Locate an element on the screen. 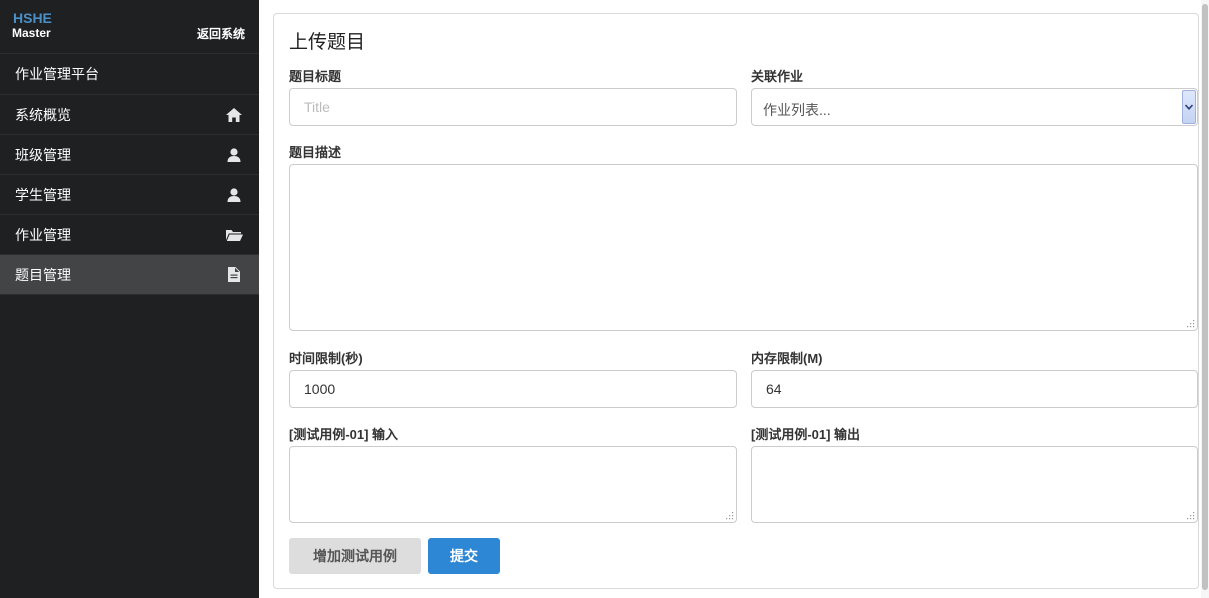  sidebar-item-assignments: 作业管理 is located at coordinates (129, 235).